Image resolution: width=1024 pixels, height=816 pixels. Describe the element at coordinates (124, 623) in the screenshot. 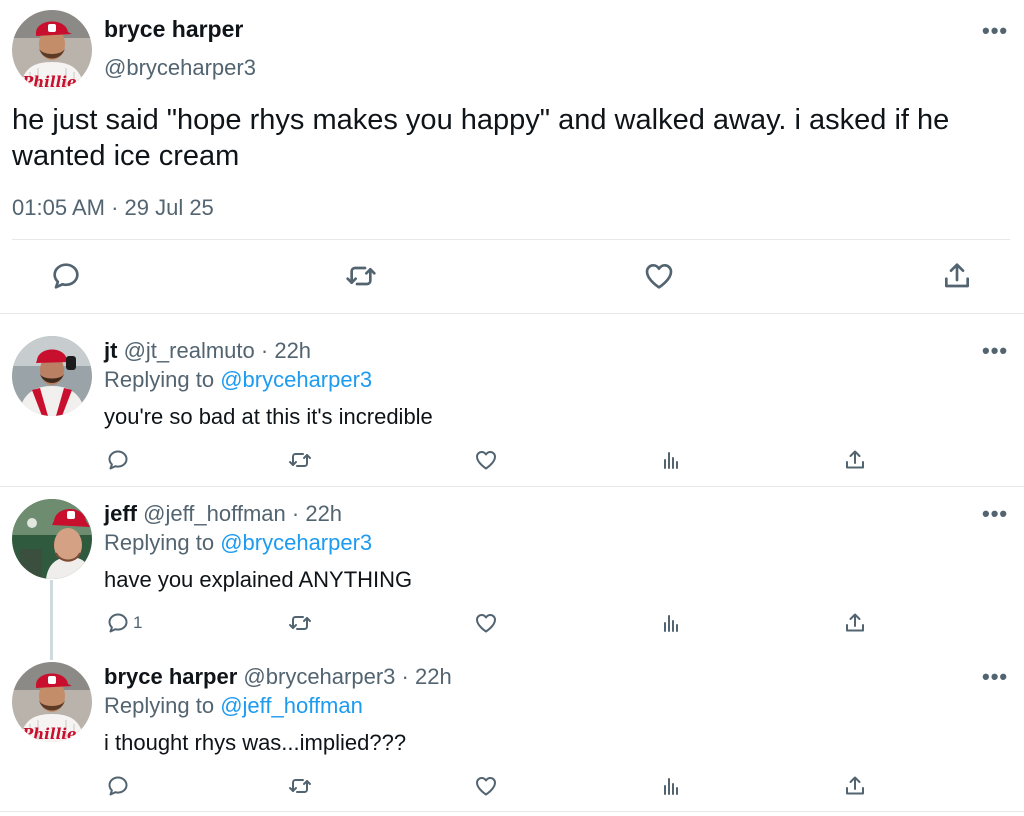

I see `reply-icon: 1` at that location.